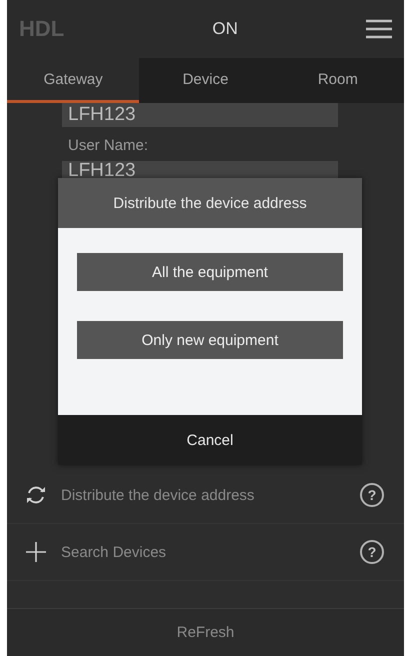 The image size is (411, 656). What do you see at coordinates (210, 440) in the screenshot?
I see `cancel-button: Cancel` at bounding box center [210, 440].